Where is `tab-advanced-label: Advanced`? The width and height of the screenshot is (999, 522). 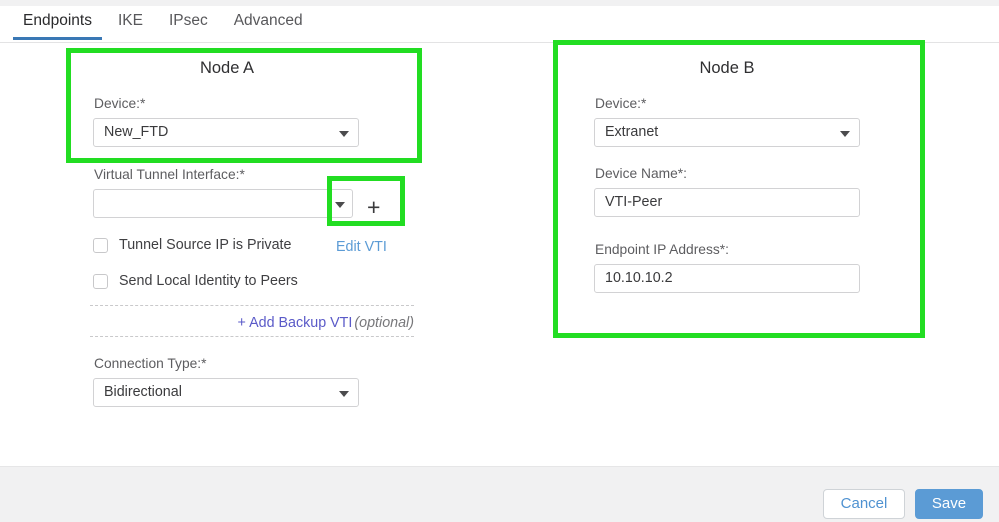
tab-advanced-label: Advanced is located at coordinates (268, 20).